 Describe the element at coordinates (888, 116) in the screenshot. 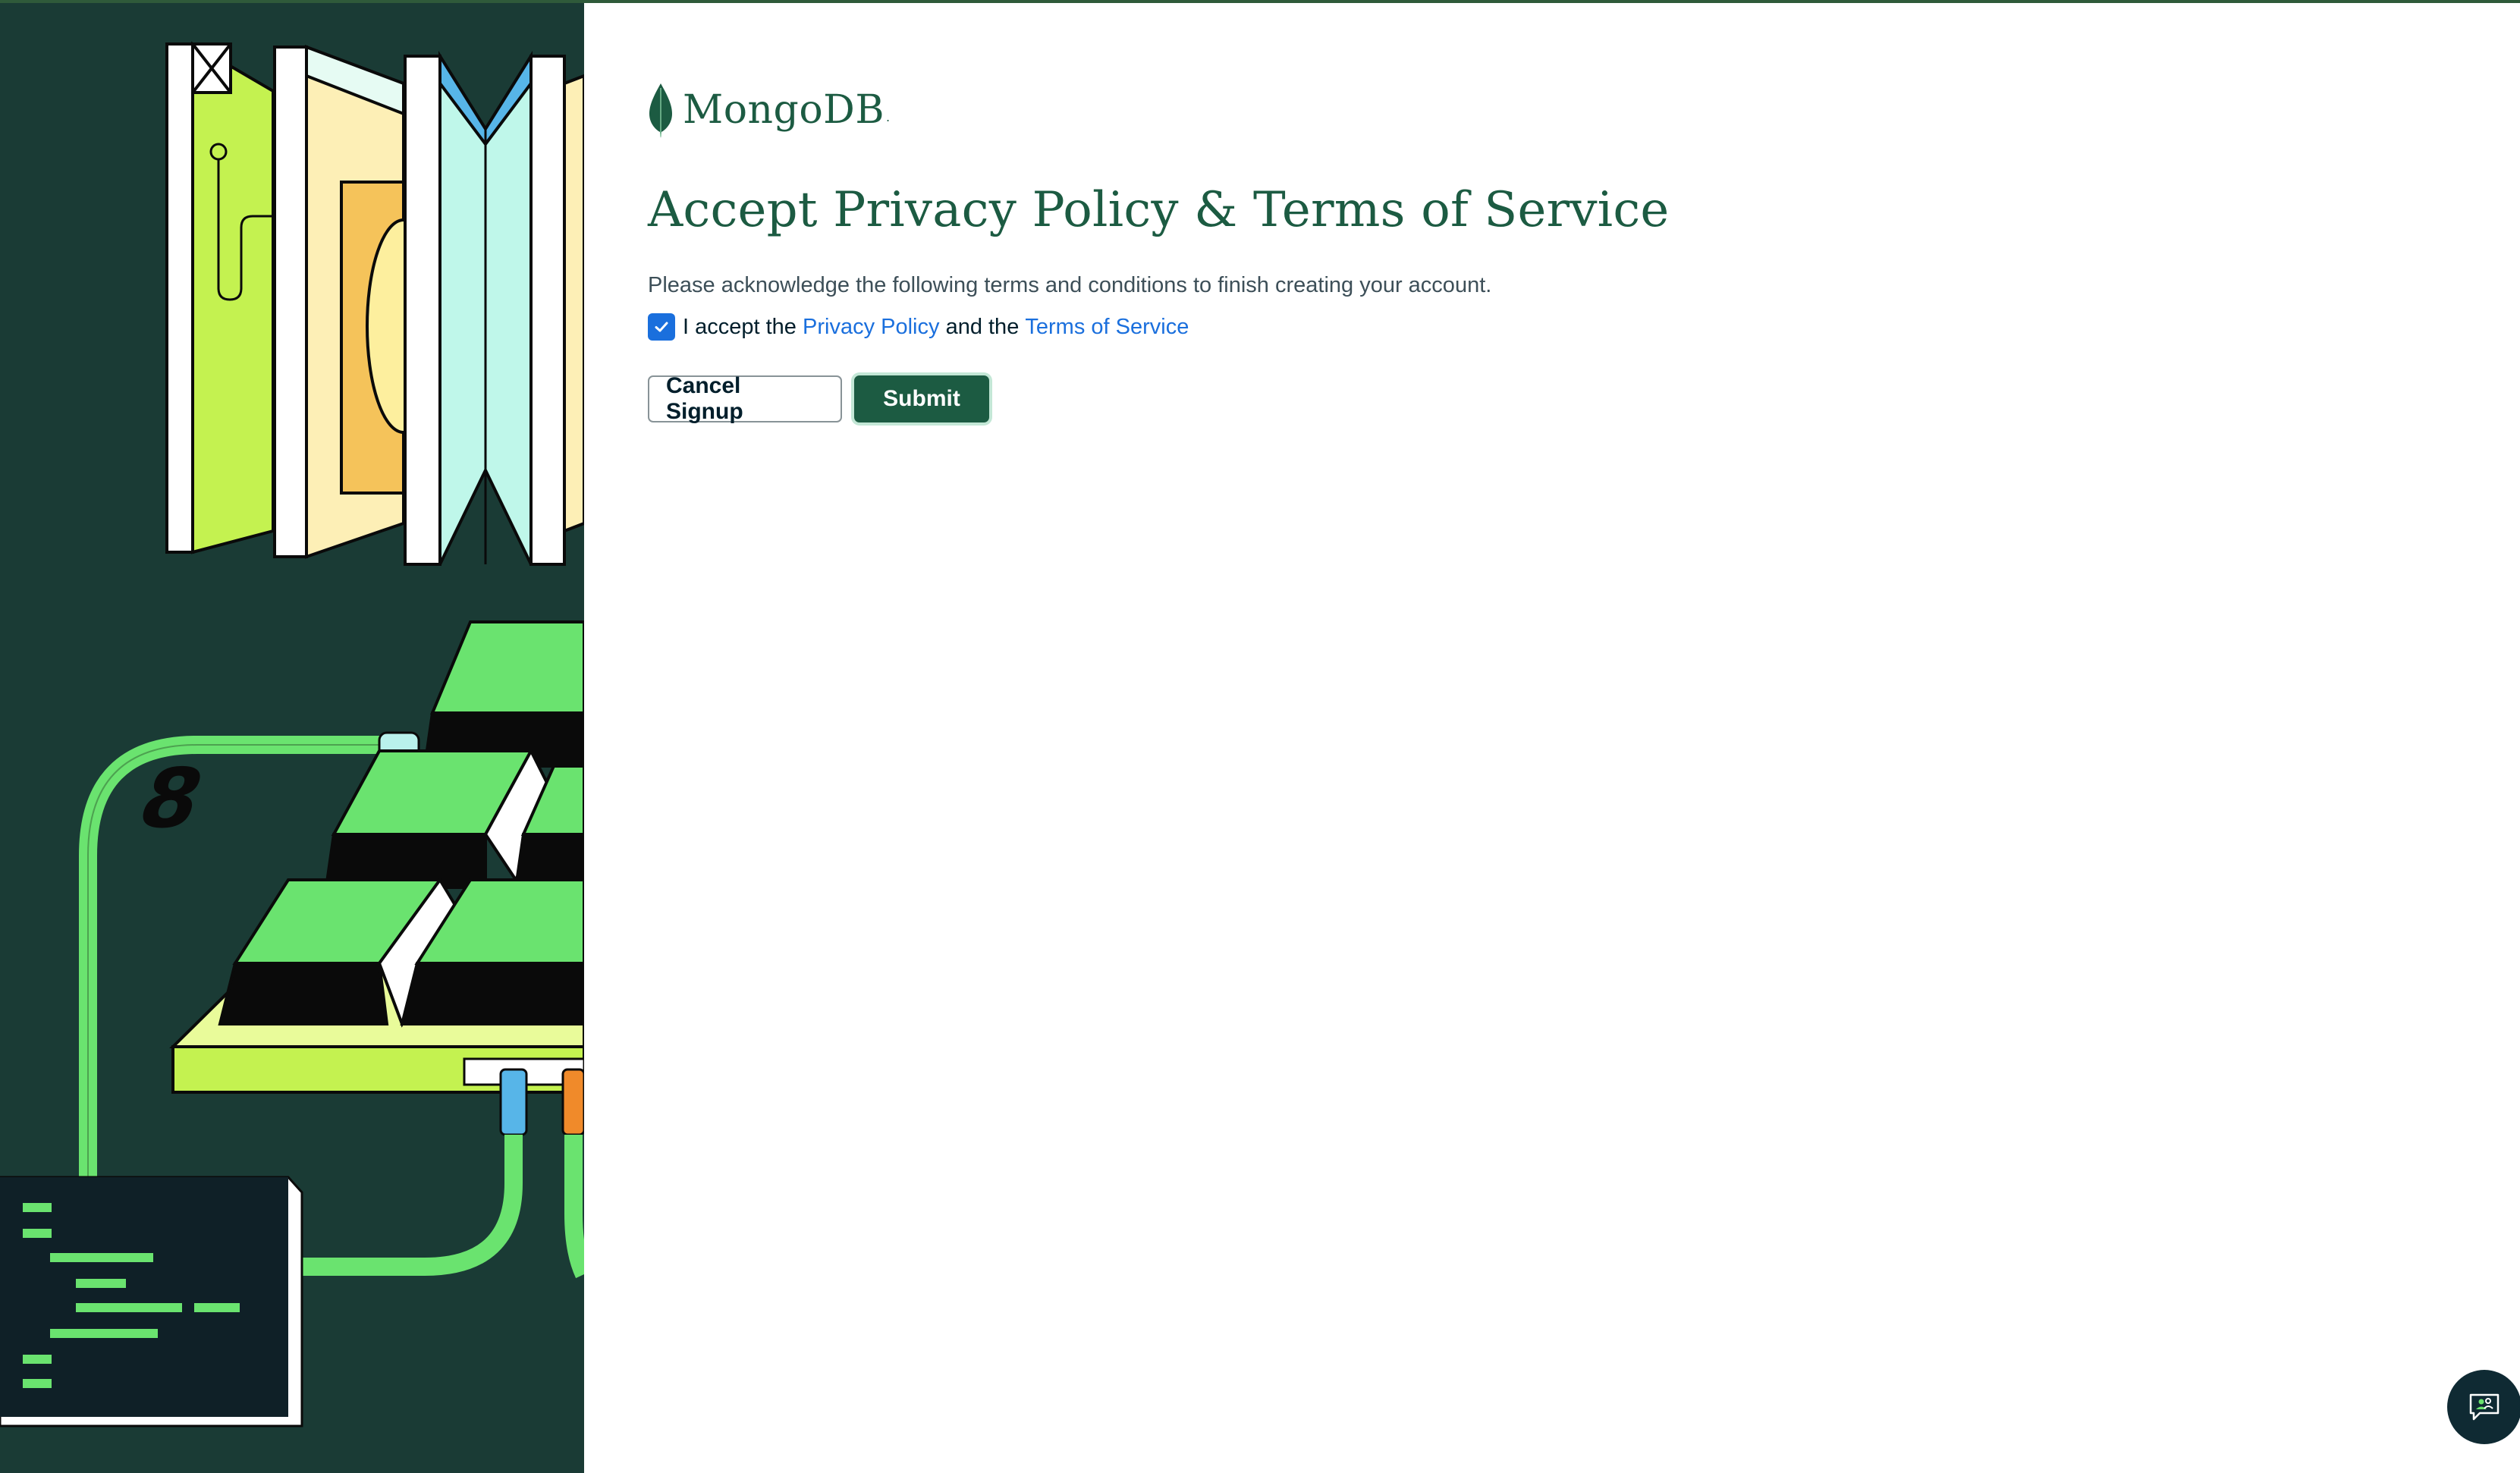

I see `registered-mark: .` at that location.